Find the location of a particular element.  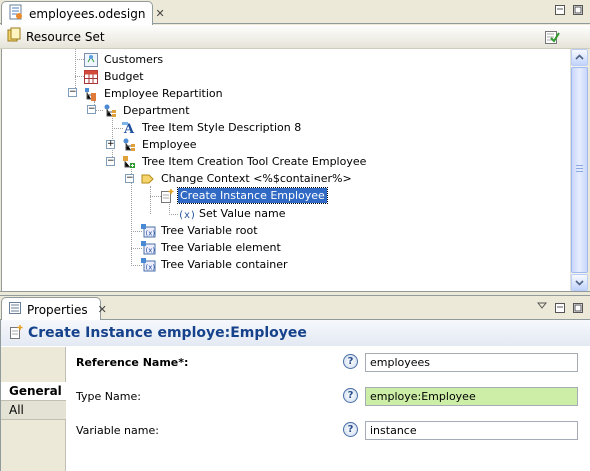

resource-set-icon is located at coordinates (14, 36).